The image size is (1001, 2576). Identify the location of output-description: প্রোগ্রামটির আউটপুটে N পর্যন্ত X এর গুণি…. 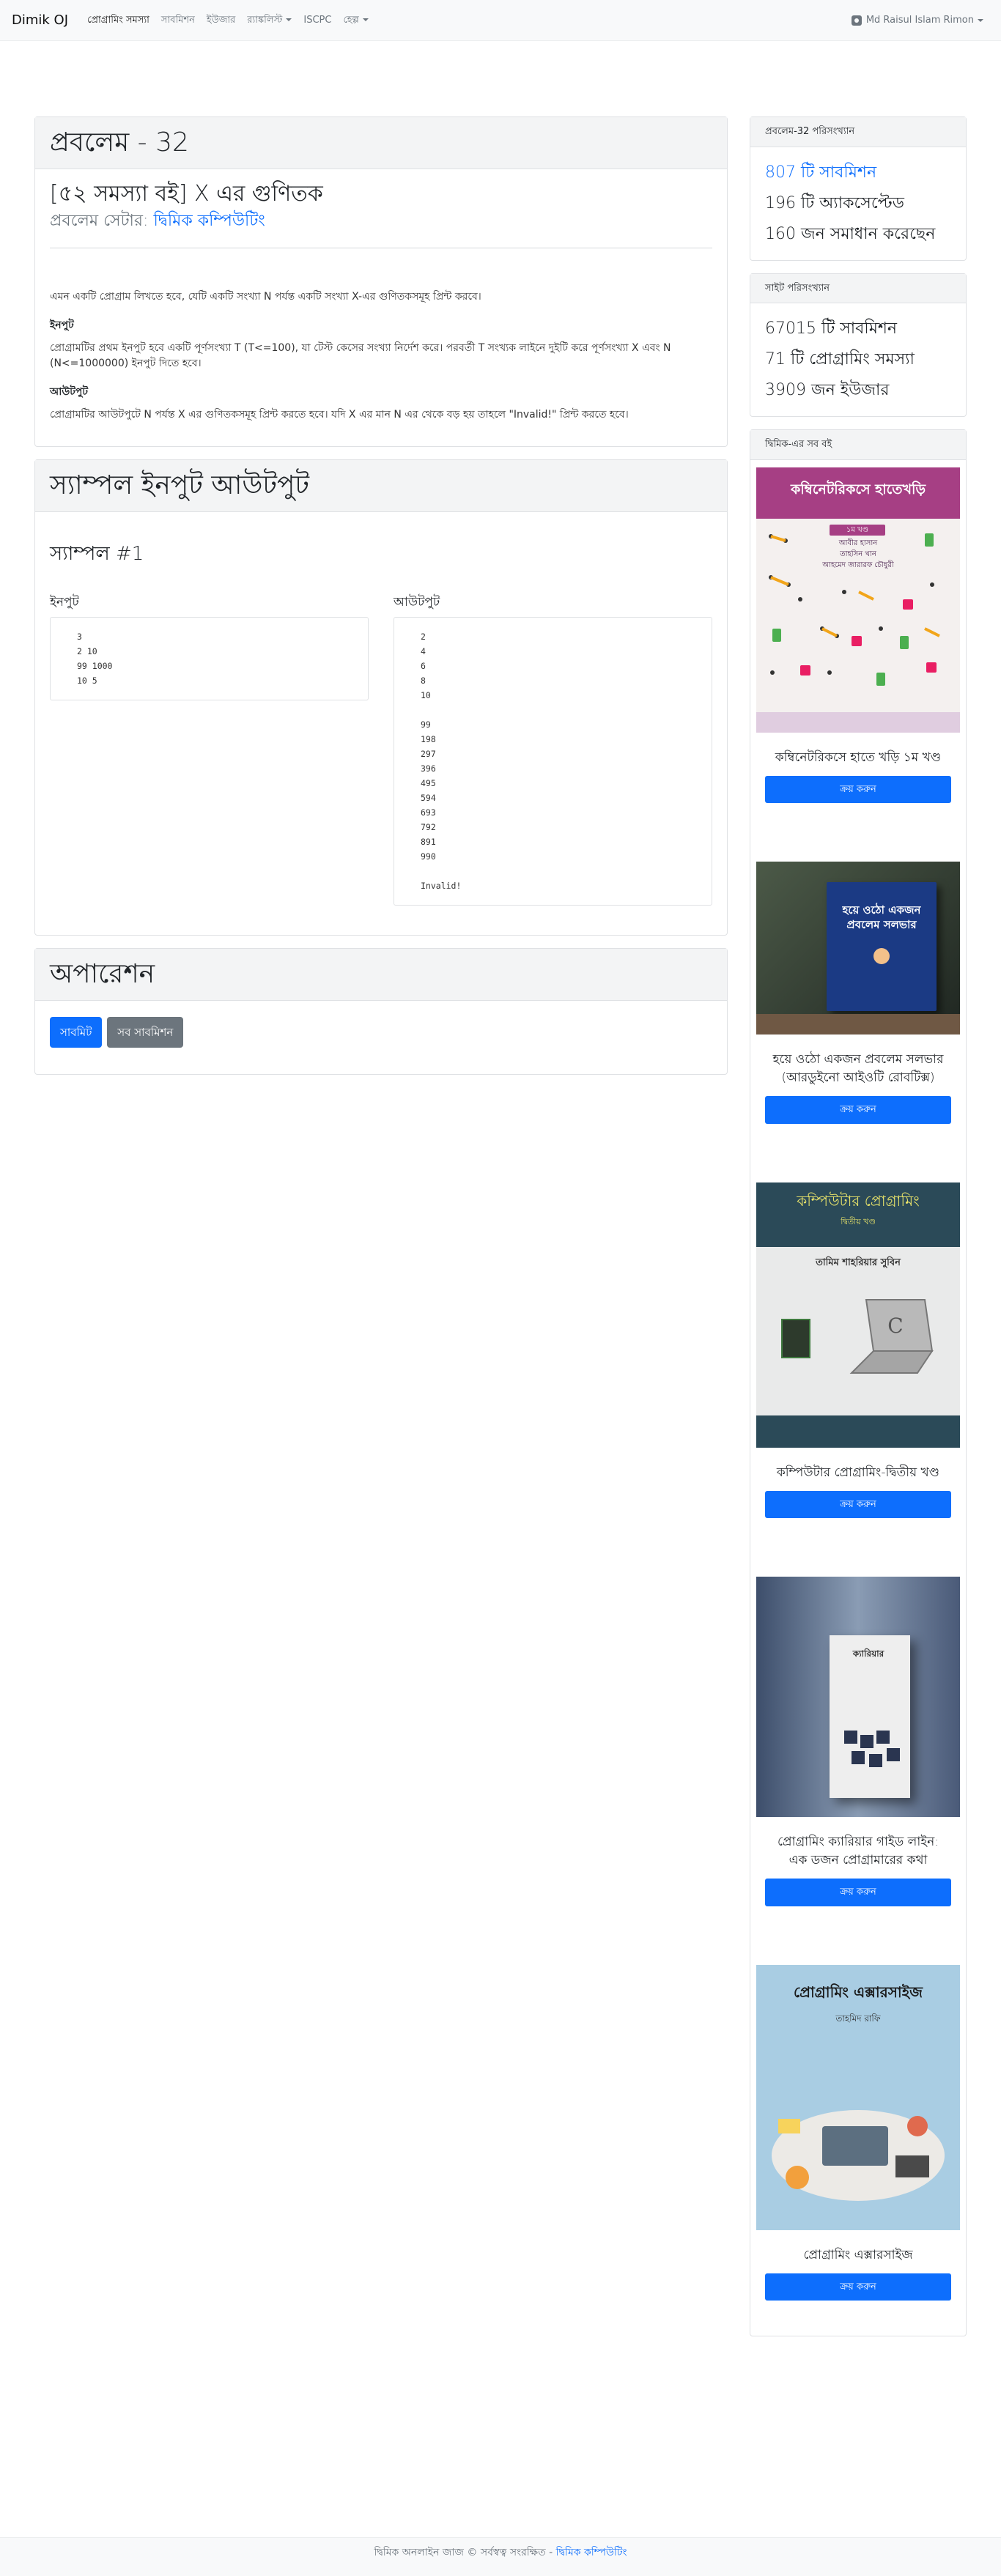
(339, 415).